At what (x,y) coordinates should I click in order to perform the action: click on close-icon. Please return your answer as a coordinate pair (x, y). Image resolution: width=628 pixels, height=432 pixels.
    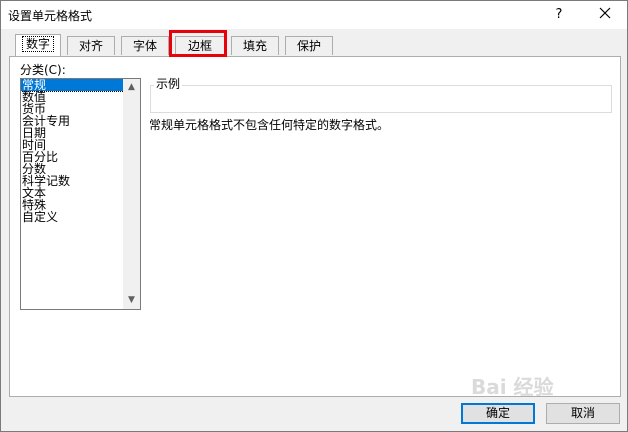
    Looking at the image, I should click on (605, 13).